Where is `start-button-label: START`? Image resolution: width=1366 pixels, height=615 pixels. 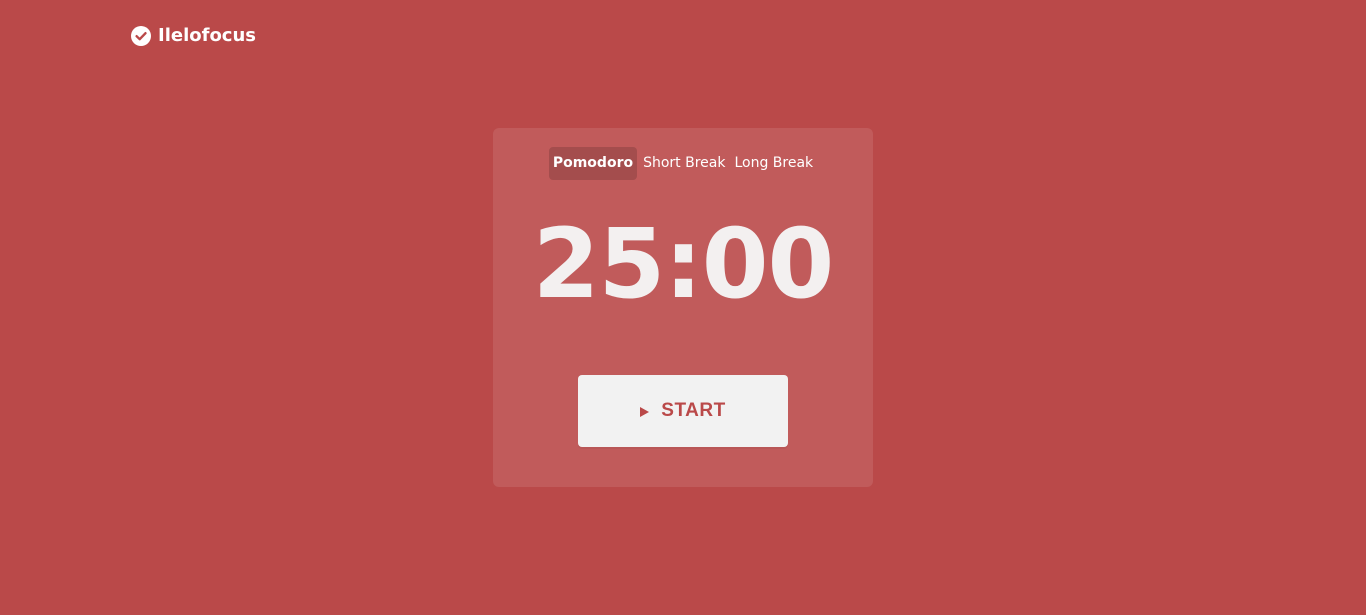 start-button-label: START is located at coordinates (693, 410).